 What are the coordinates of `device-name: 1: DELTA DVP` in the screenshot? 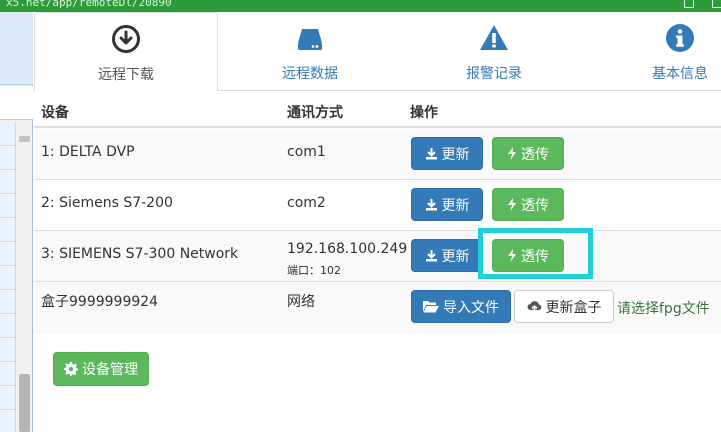 It's located at (88, 152).